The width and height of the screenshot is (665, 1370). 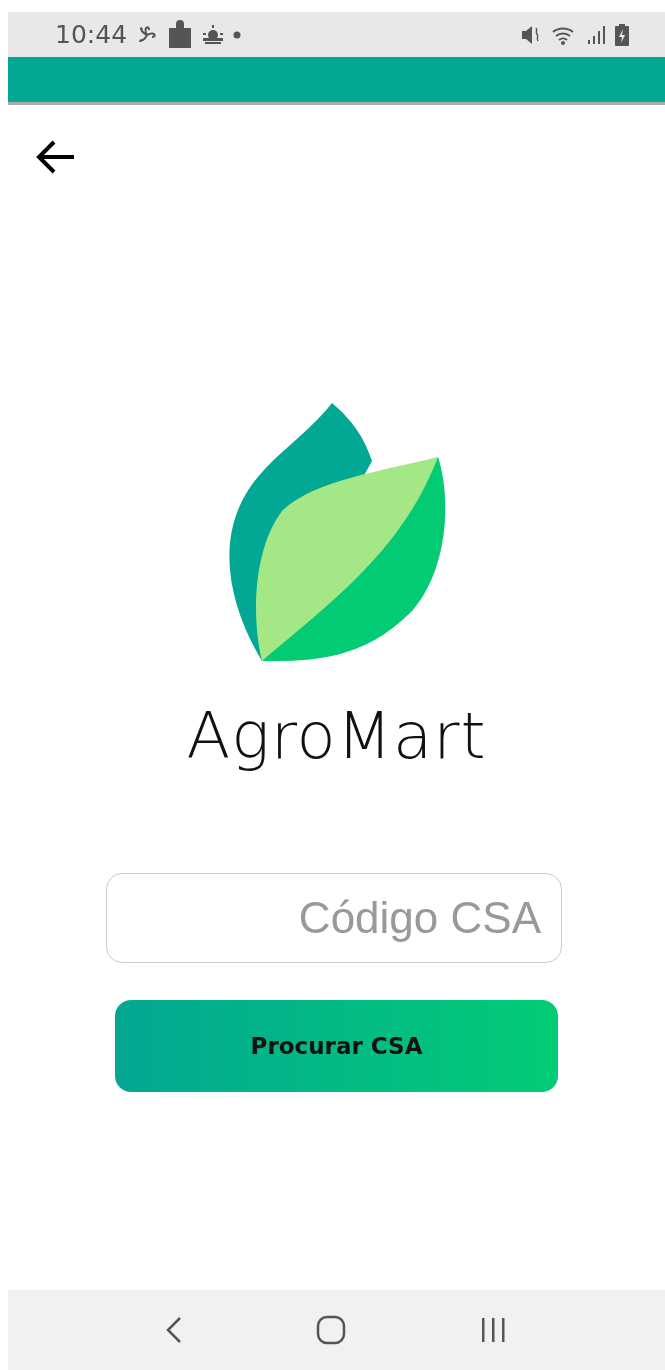 What do you see at coordinates (622, 34) in the screenshot?
I see `battery-icon` at bounding box center [622, 34].